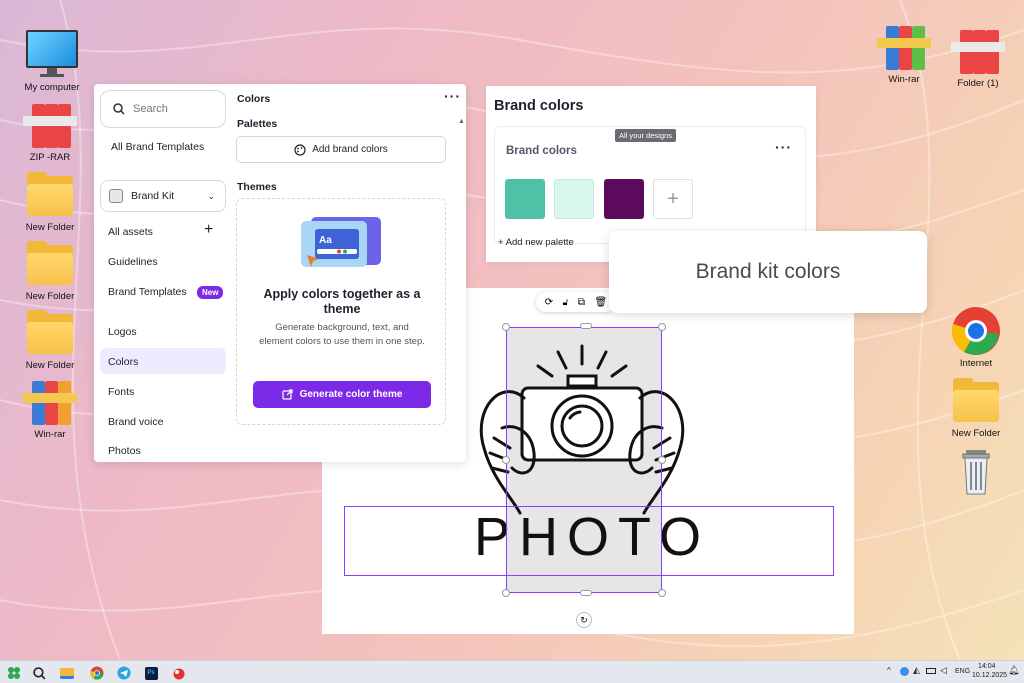 Image resolution: width=1024 pixels, height=683 pixels. What do you see at coordinates (539, 106) in the screenshot?
I see `brand-colors-title: Brand colors` at bounding box center [539, 106].